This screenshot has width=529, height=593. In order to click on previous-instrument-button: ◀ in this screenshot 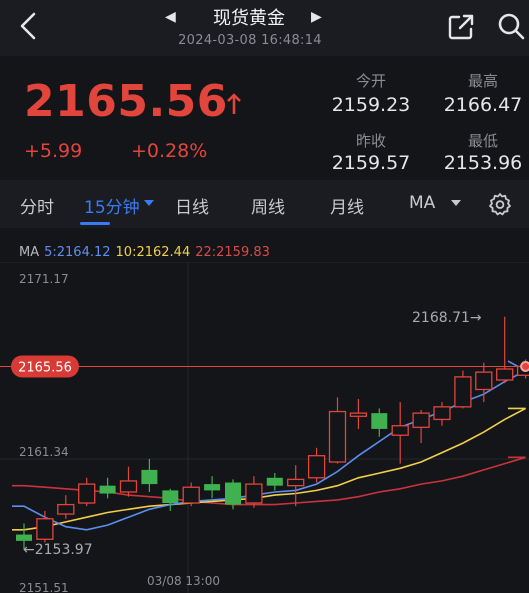, I will do `click(170, 17)`.